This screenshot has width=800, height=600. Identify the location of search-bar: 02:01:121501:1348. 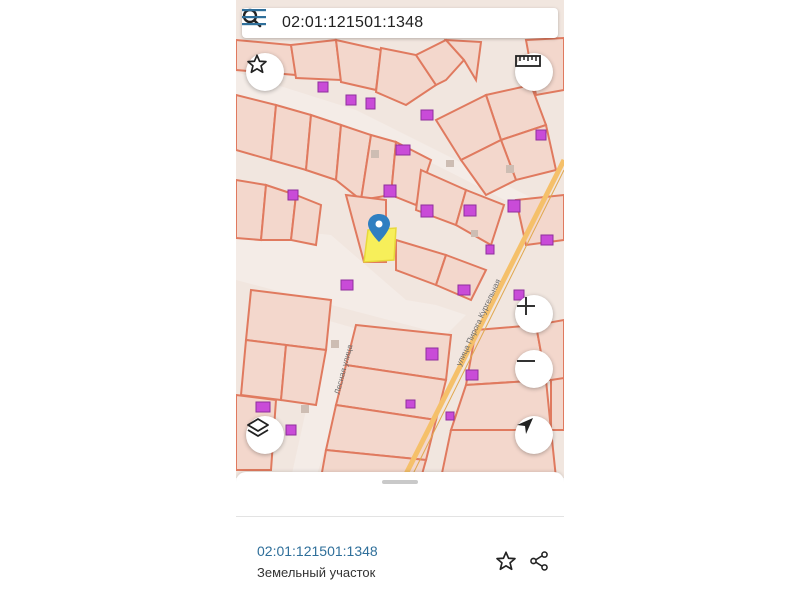
(400, 23).